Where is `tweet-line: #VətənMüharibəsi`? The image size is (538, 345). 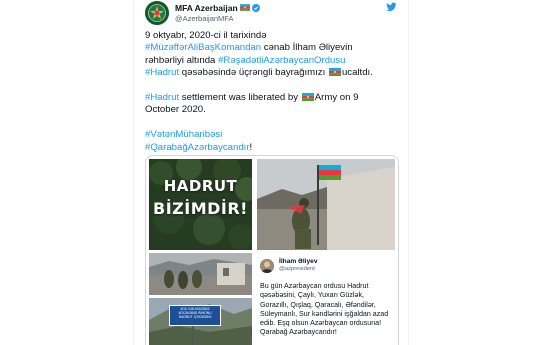 tweet-line: #VətənMüharibəsi is located at coordinates (273, 135).